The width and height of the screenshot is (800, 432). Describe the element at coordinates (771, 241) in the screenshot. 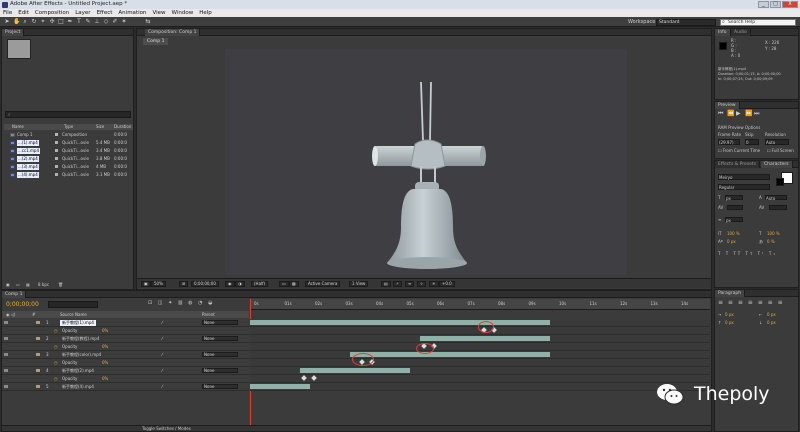

I see `tsume-value: 0 %` at that location.